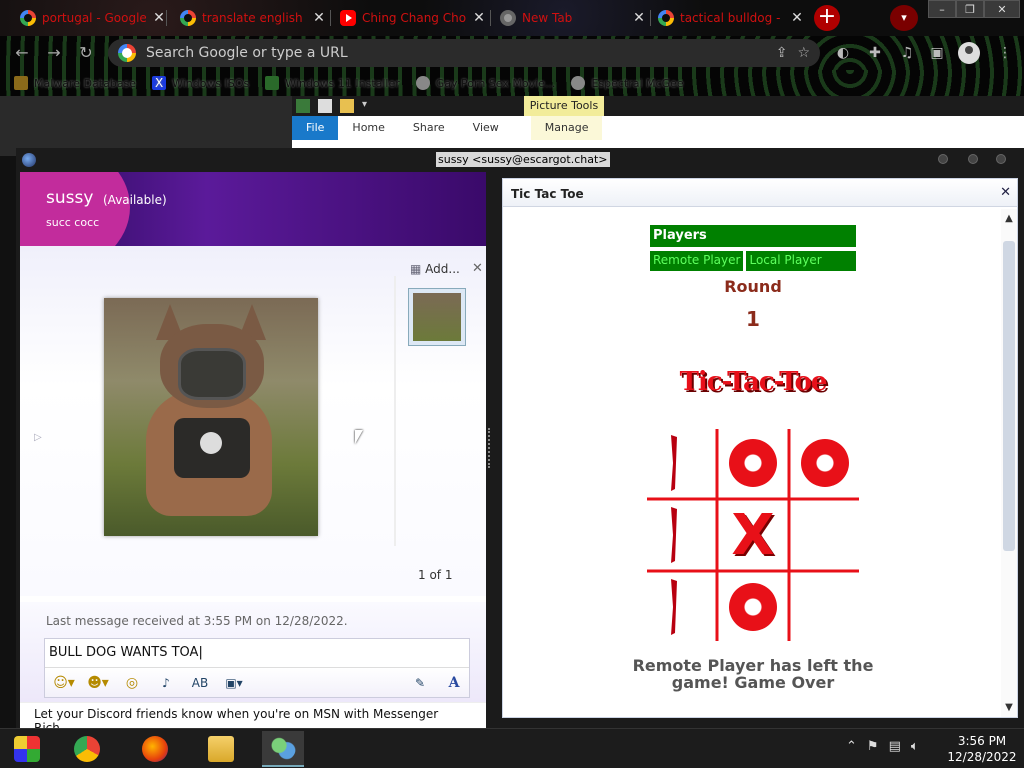 This screenshot has width=1024, height=768. I want to click on background-image-icon: ▣▾, so click(234, 683).